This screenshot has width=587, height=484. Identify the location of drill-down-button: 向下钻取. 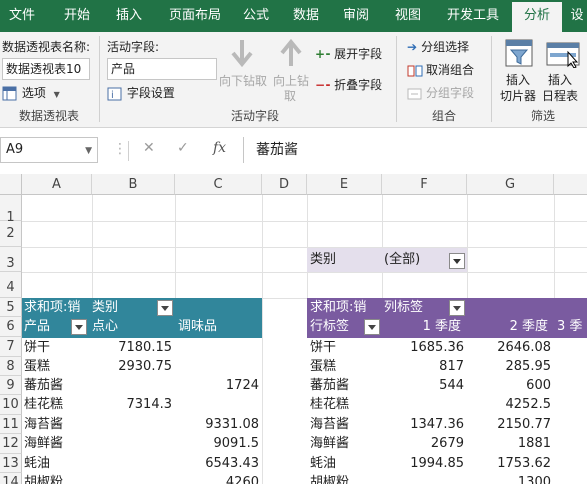
(243, 80).